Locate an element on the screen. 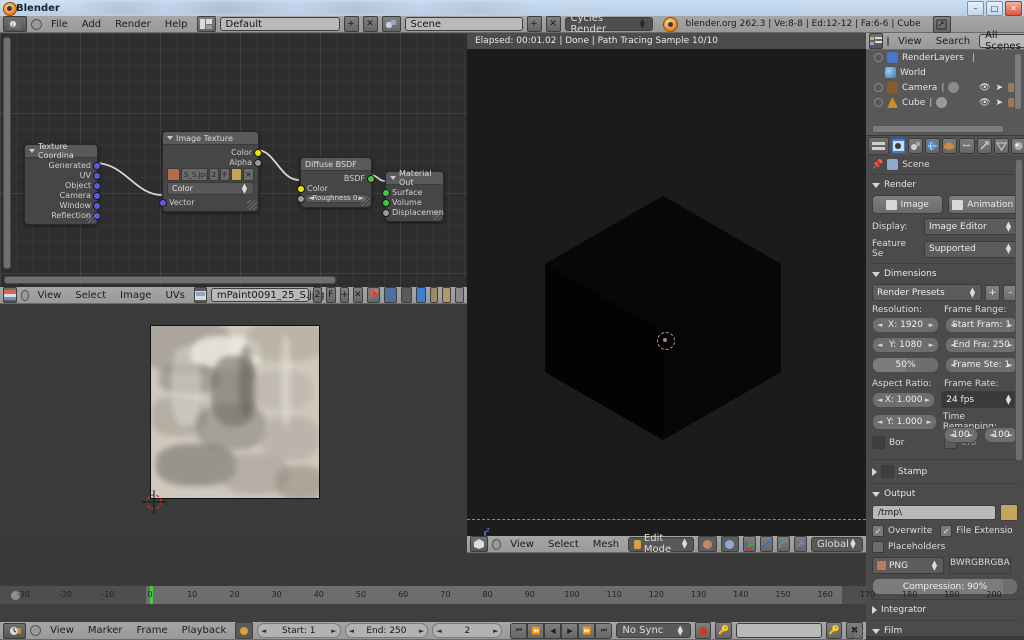 The height and width of the screenshot is (640, 1024). keying-set-field is located at coordinates (778, 630).